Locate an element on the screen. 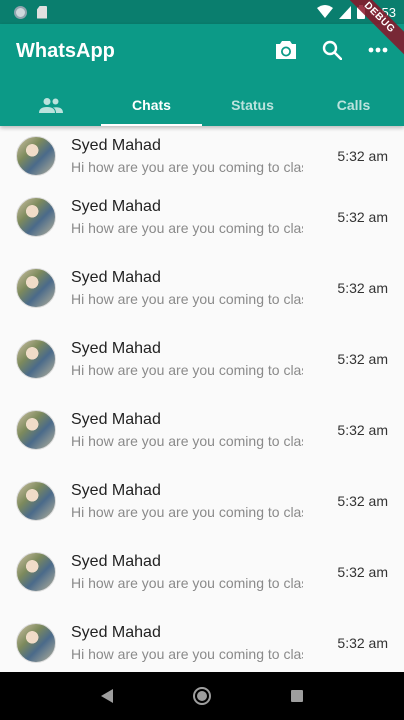 This screenshot has width=404, height=720. app-notification-icon is located at coordinates (20, 12).